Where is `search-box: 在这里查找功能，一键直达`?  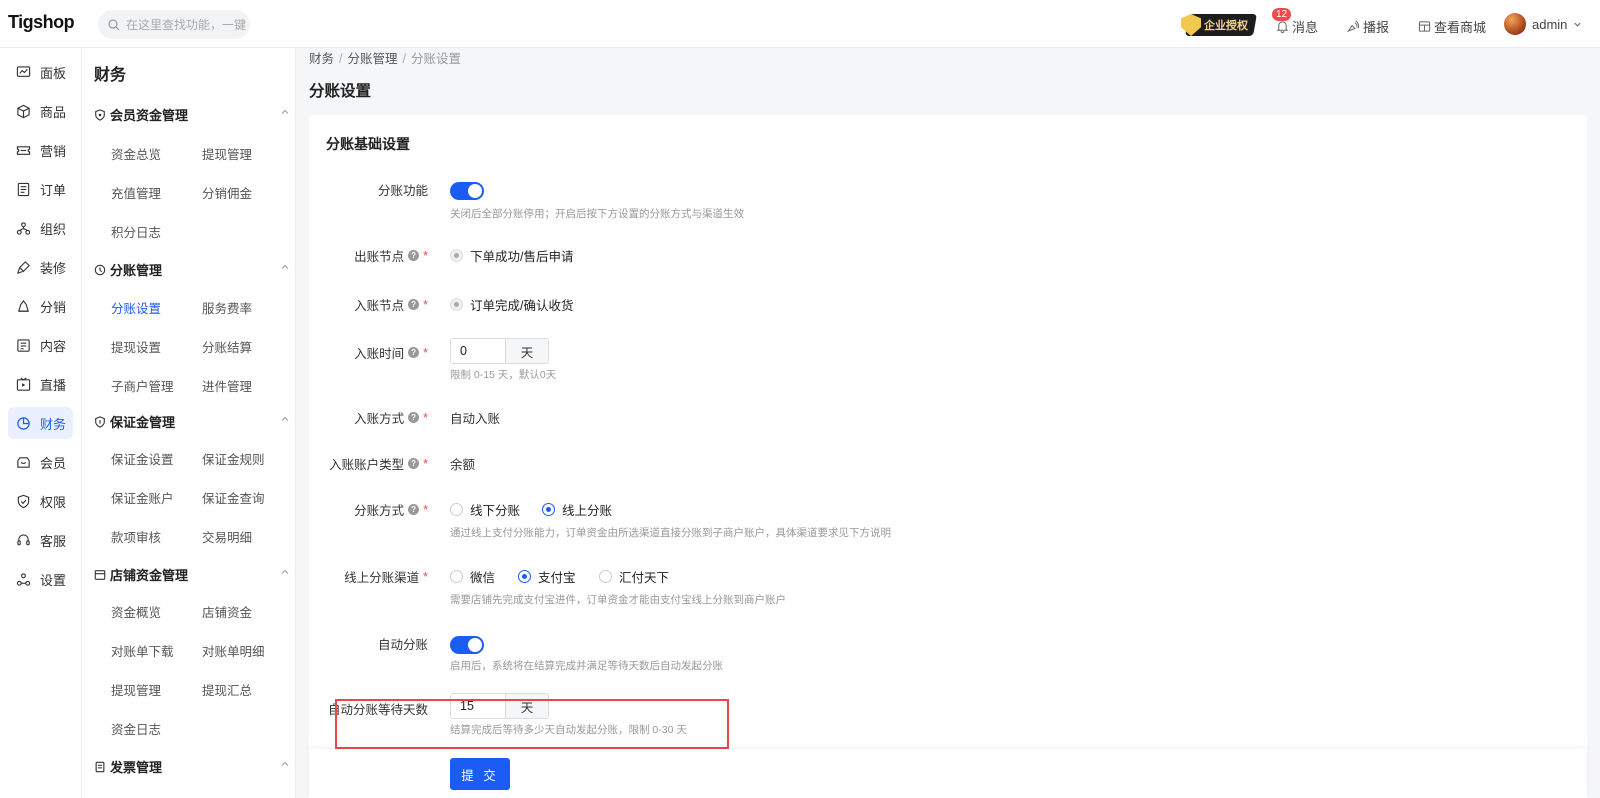
search-box: 在这里查找功能，一键直达 is located at coordinates (174, 24).